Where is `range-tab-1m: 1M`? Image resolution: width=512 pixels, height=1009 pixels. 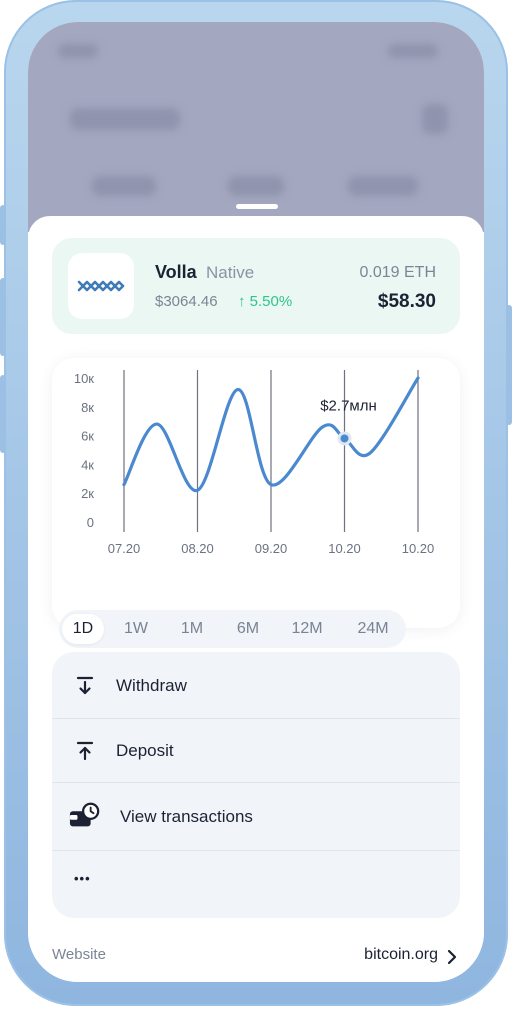 range-tab-1m: 1M is located at coordinates (192, 629).